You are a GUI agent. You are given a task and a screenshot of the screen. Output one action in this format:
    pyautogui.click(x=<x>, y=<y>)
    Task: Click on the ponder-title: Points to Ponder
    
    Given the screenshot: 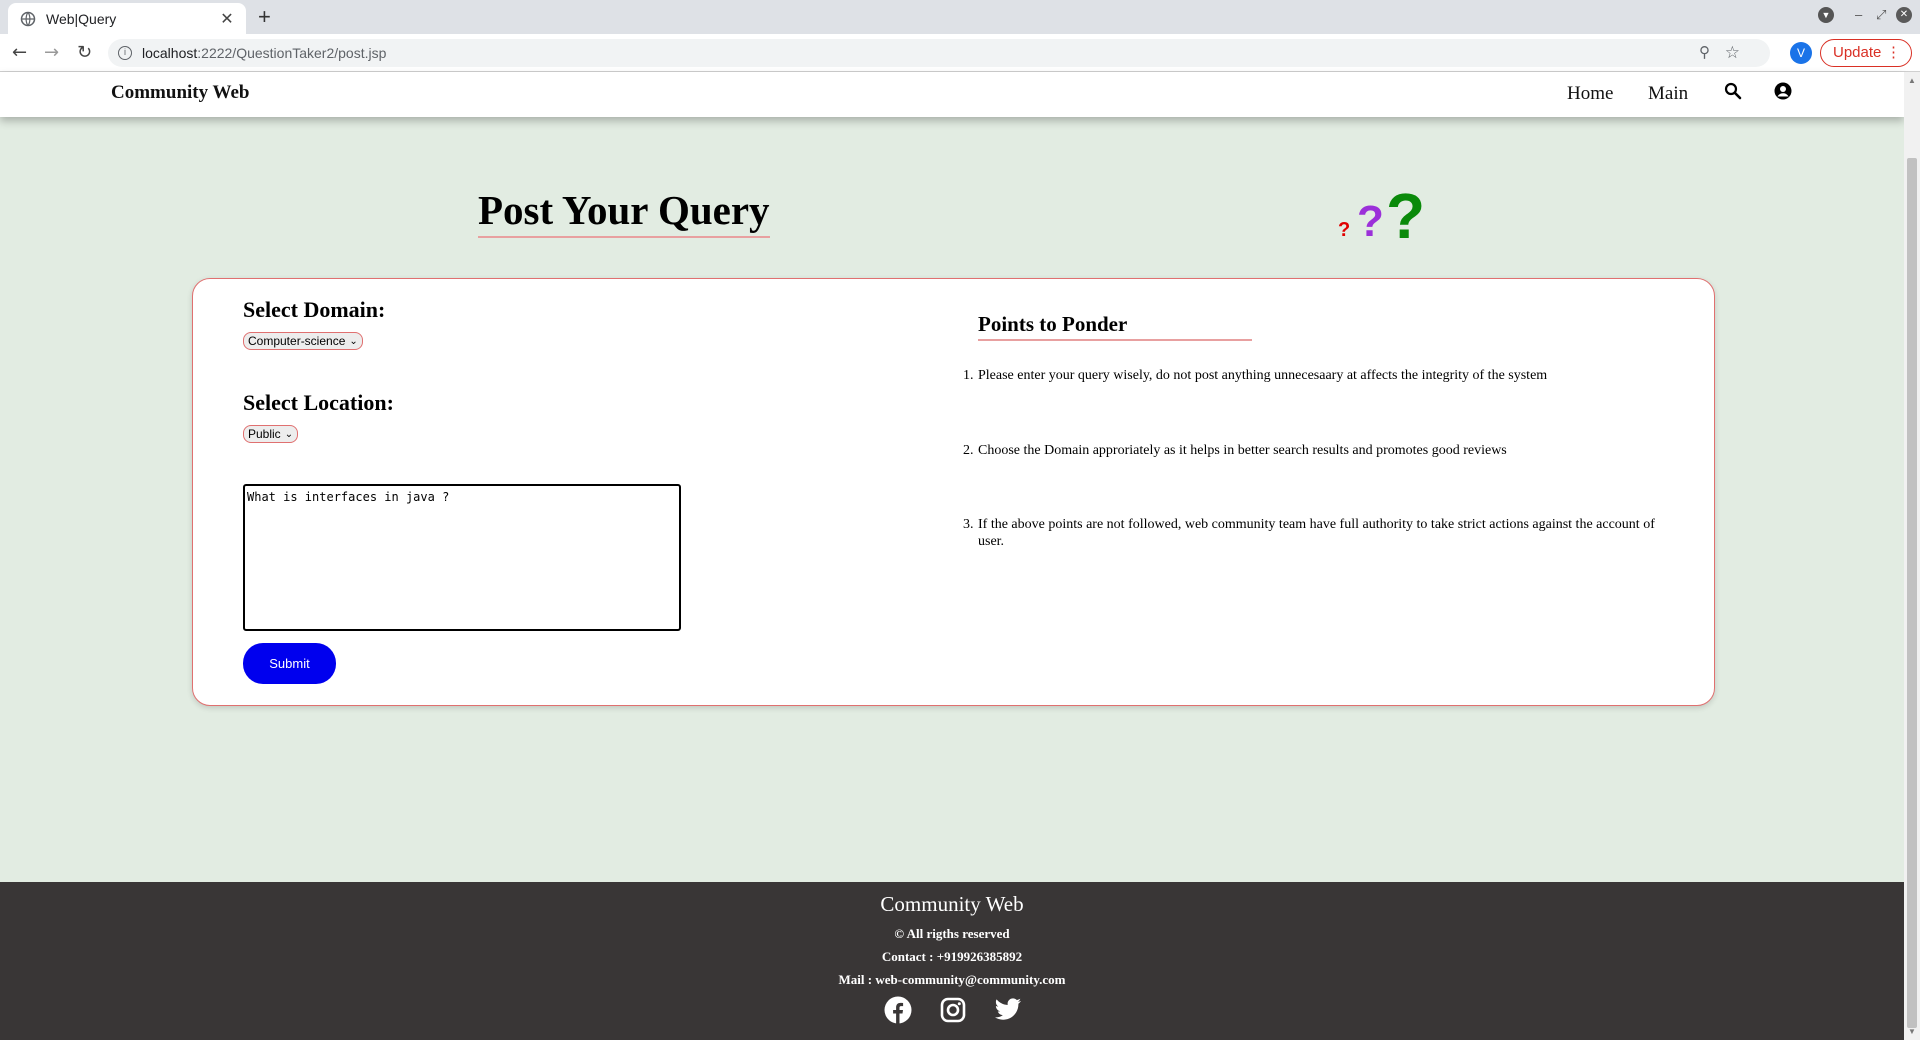 What is the action you would take?
    pyautogui.click(x=1115, y=326)
    